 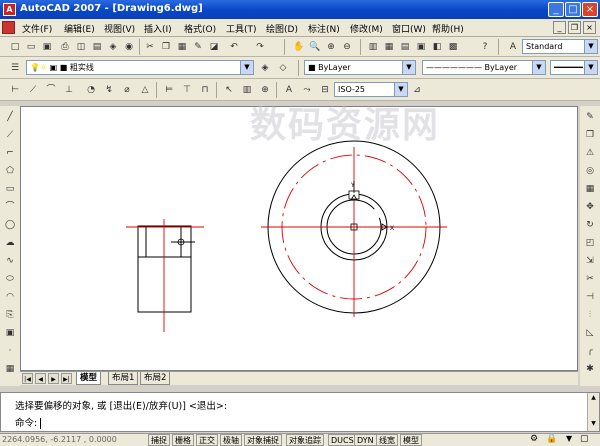 I want to click on lineweight-select: ━━━━━━ ▼, so click(x=574, y=67).